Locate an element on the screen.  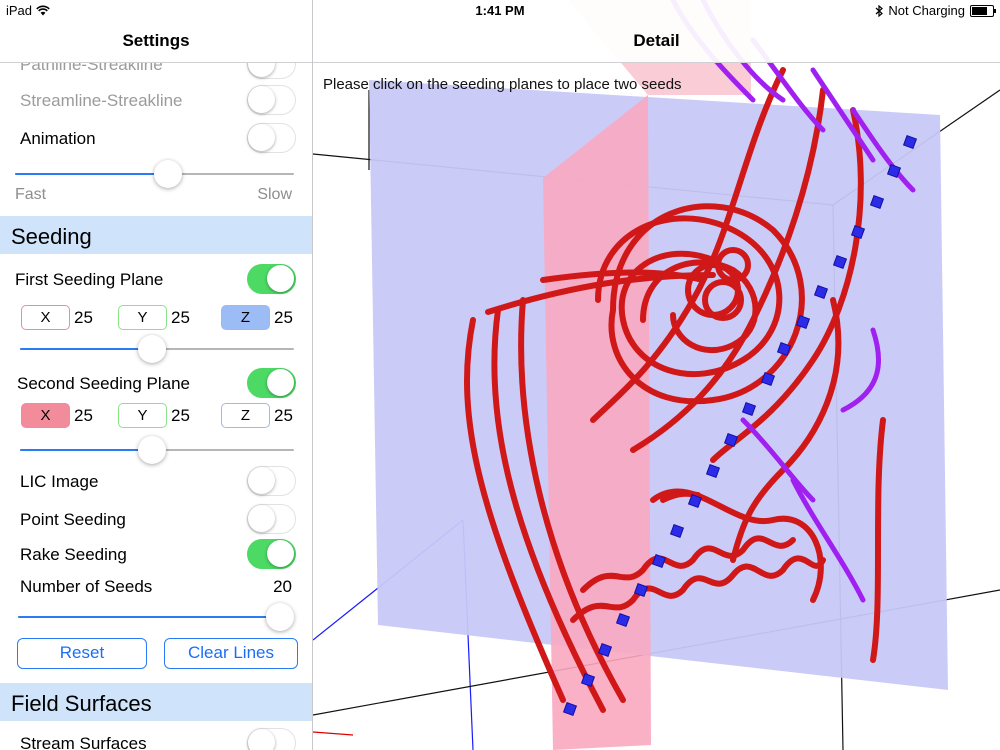
row-stream-surfaces: Stream Surfaces is located at coordinates (156, 738).